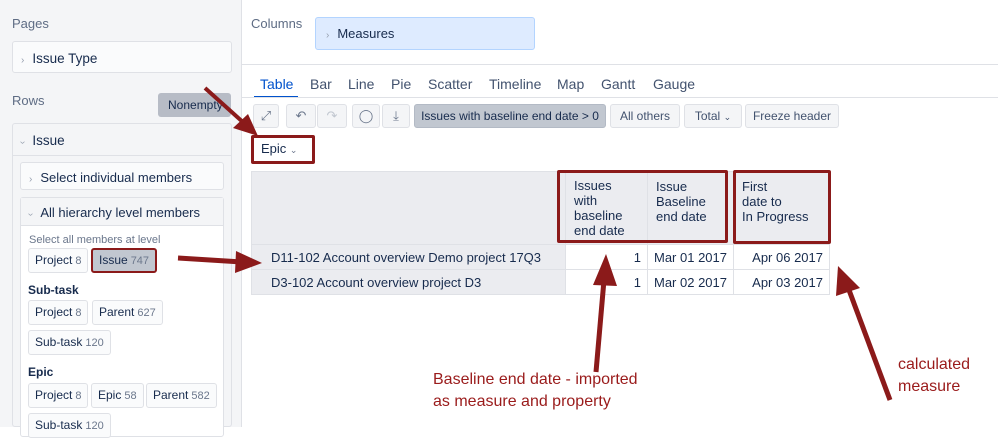 The image size is (998, 438). What do you see at coordinates (248, 262) in the screenshot?
I see `arrow-to-row-head` at bounding box center [248, 262].